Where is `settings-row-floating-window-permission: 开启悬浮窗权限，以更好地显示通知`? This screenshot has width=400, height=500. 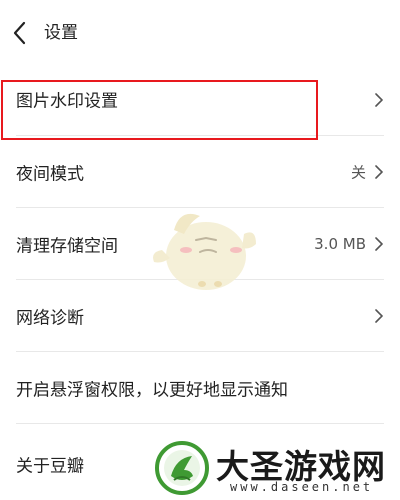 settings-row-floating-window-permission: 开启悬浮窗权限，以更好地显示通知 is located at coordinates (200, 388).